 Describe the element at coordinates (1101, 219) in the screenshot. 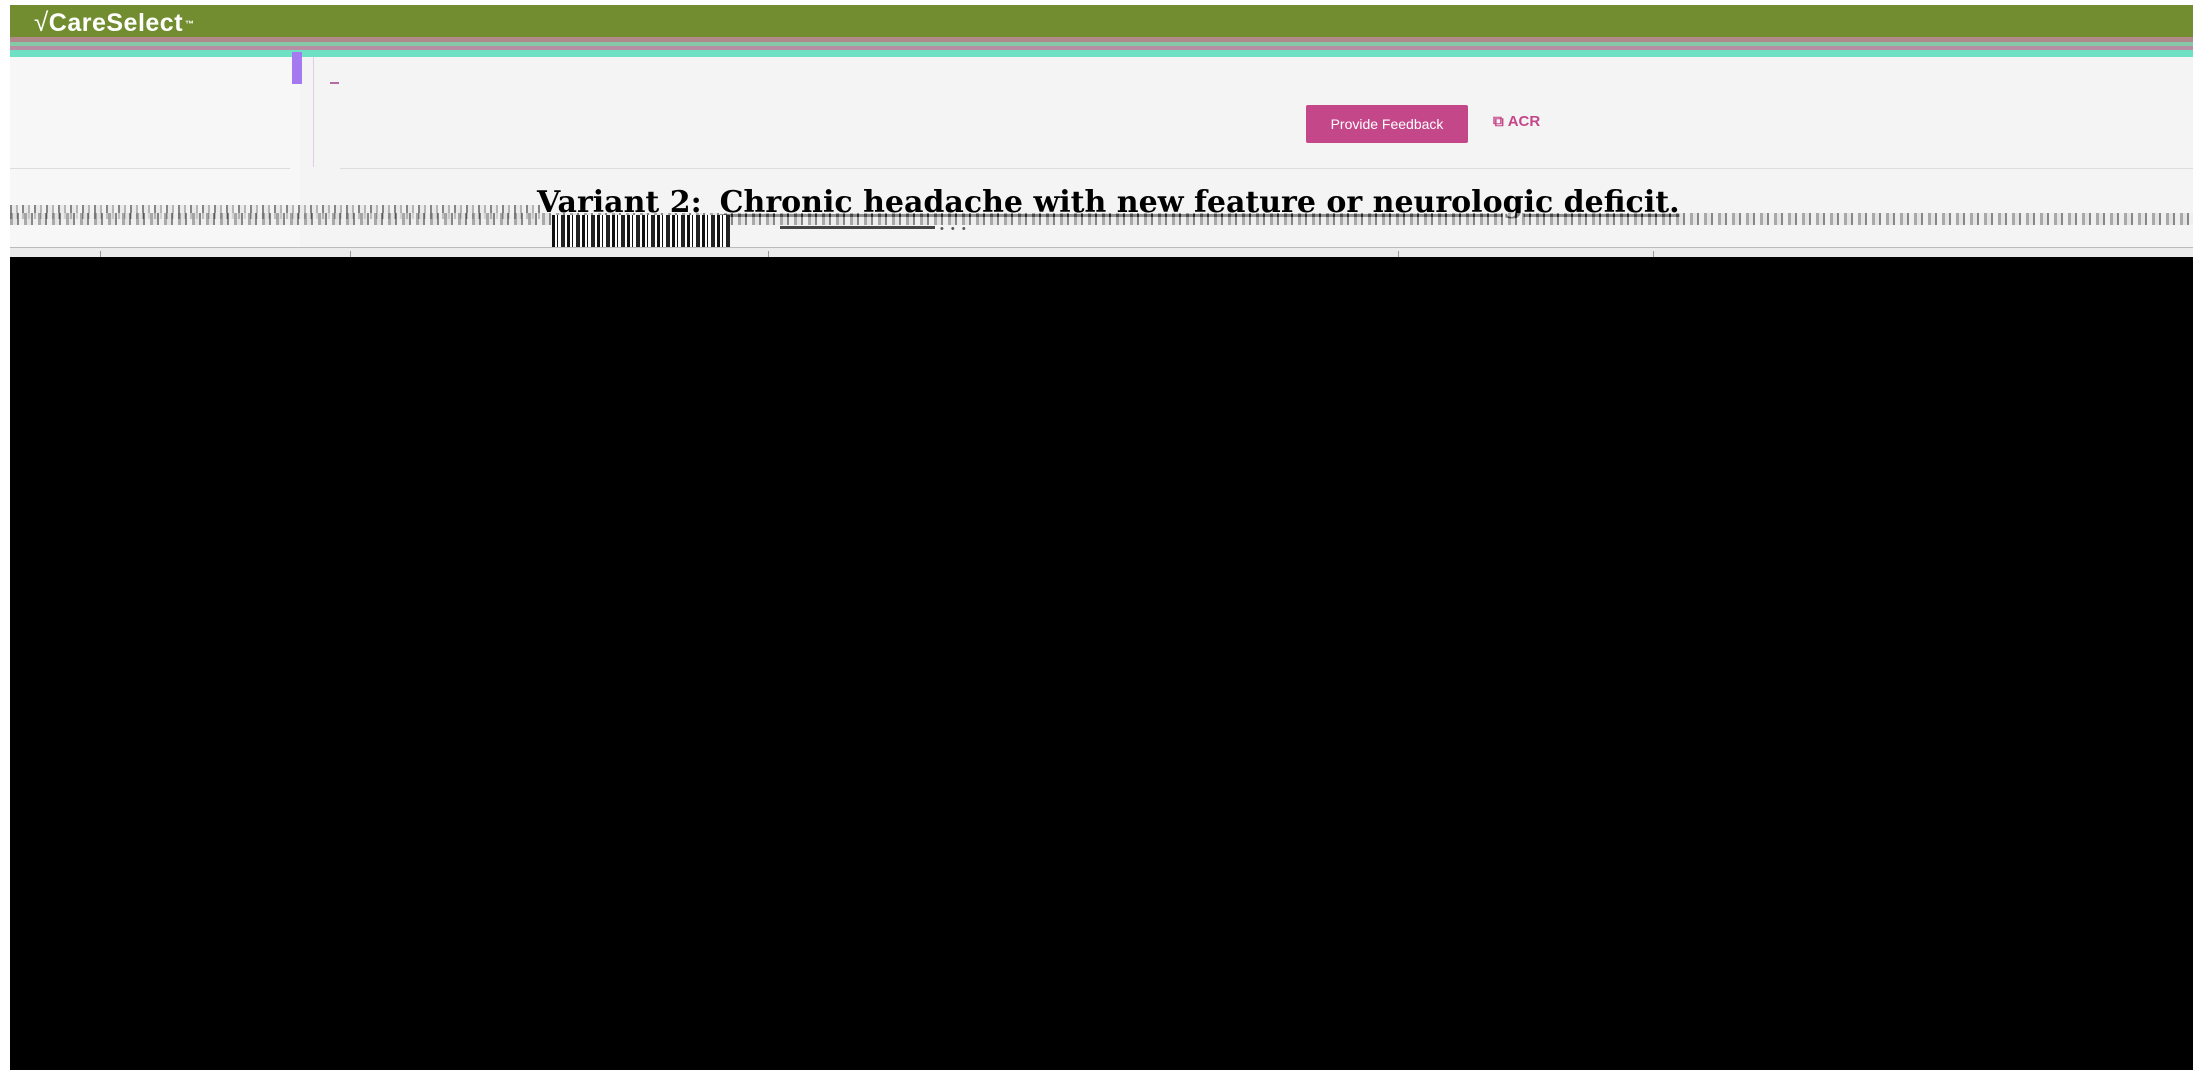

I see `subheader-row` at that location.